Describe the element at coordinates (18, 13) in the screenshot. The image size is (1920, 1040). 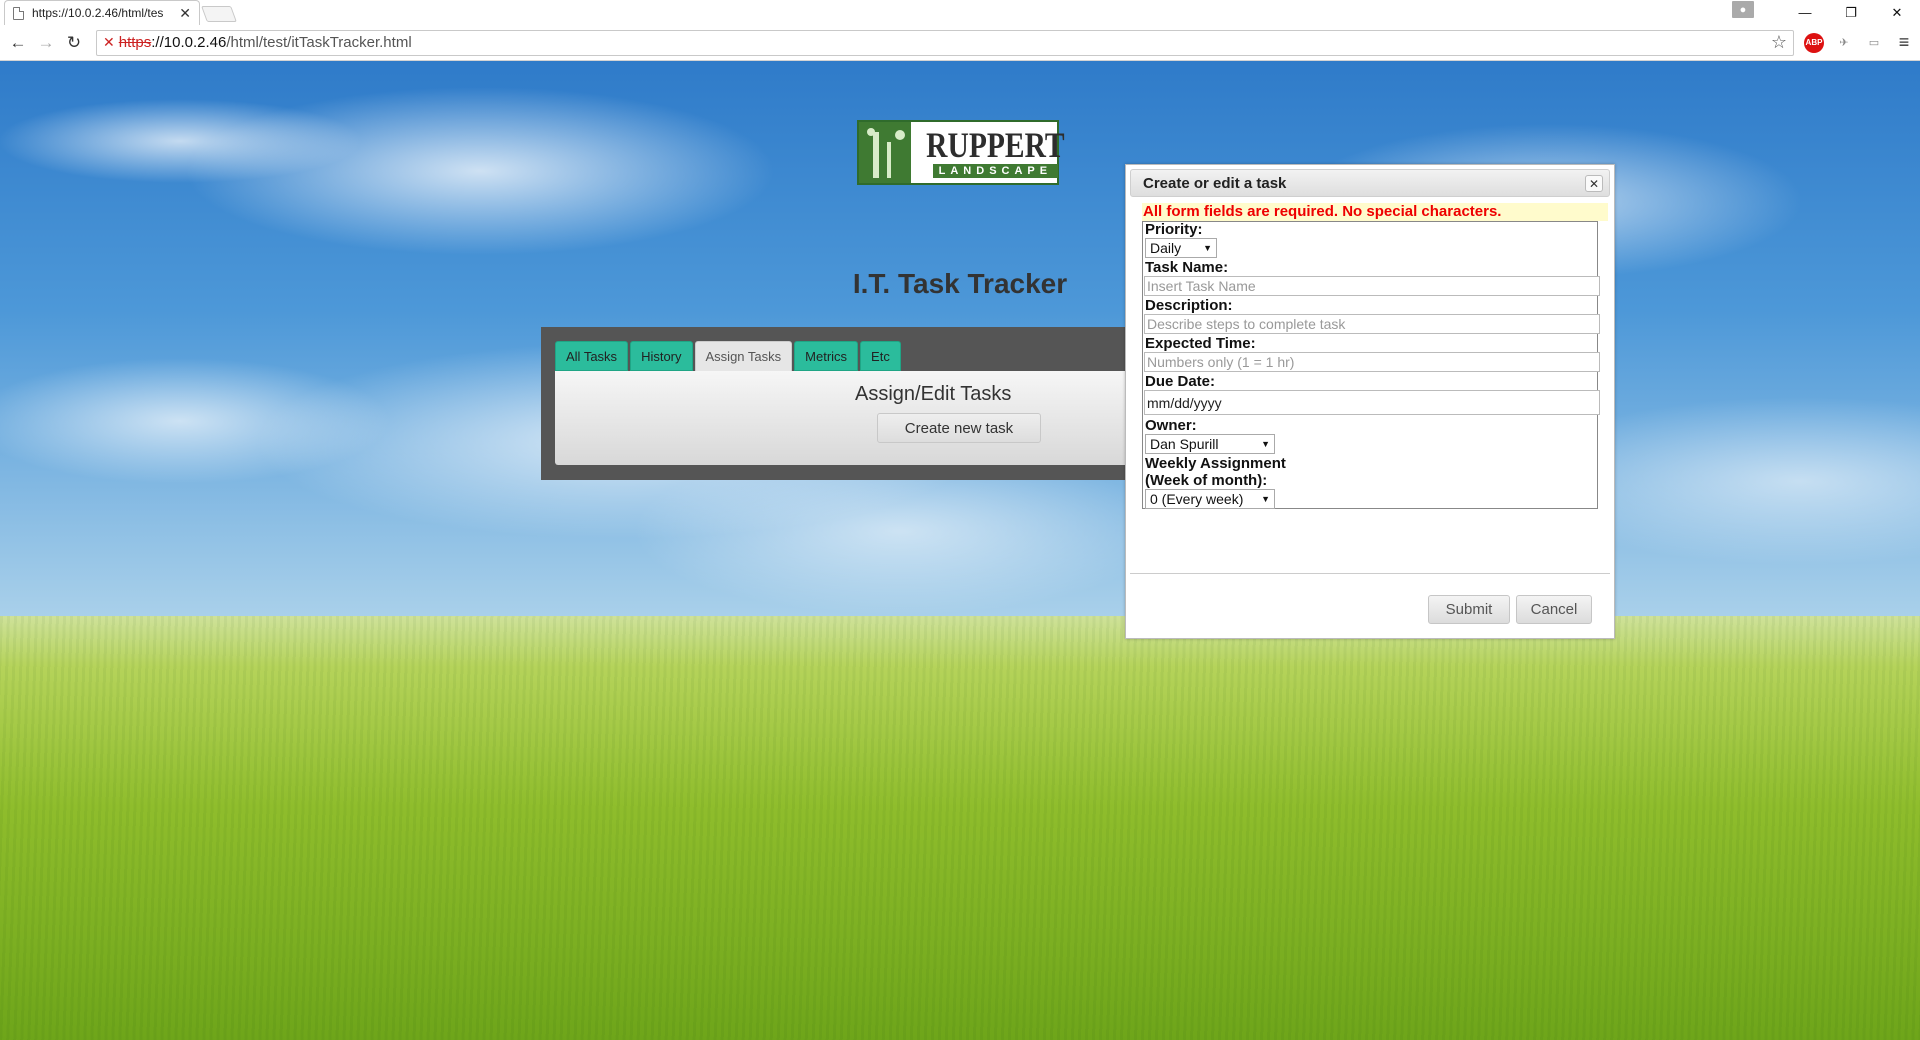
I see `page-icon` at that location.